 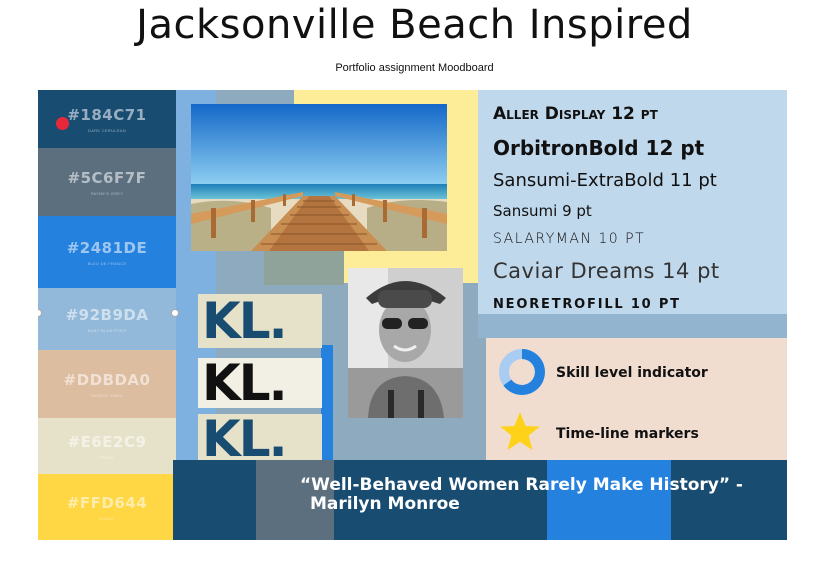 I want to click on logo-tile-2: KL., so click(x=260, y=383).